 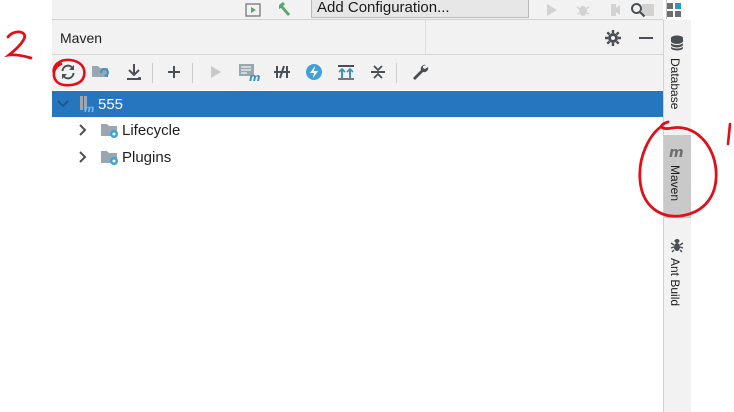 I want to click on tab-maven-label: Maven, so click(x=675, y=183).